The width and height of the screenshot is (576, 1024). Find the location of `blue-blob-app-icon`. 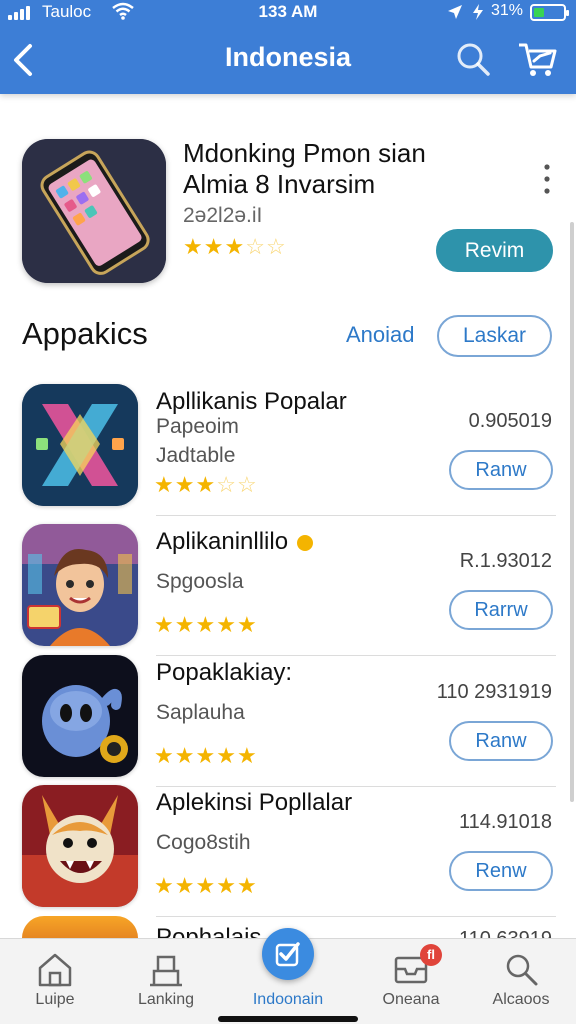

blue-blob-app-icon is located at coordinates (80, 716).